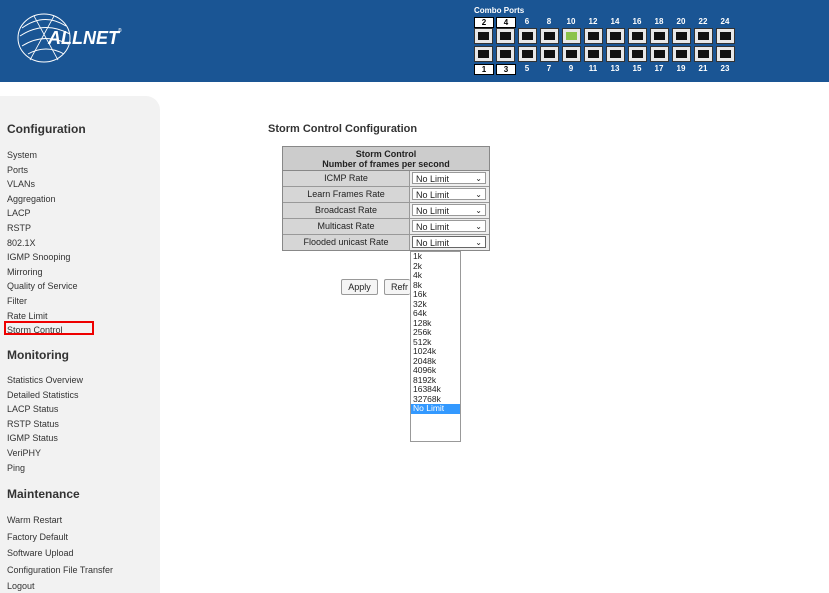  Describe the element at coordinates (615, 68) in the screenshot. I see `port-label-13: 13` at that location.